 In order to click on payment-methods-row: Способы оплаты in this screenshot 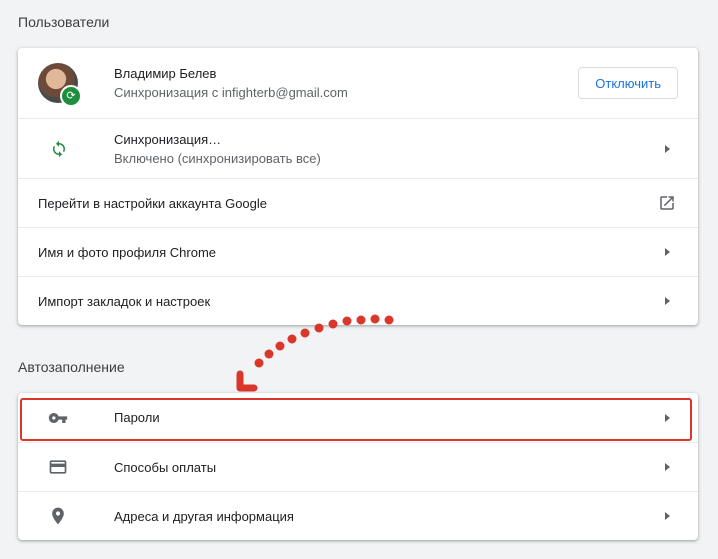, I will do `click(358, 466)`.